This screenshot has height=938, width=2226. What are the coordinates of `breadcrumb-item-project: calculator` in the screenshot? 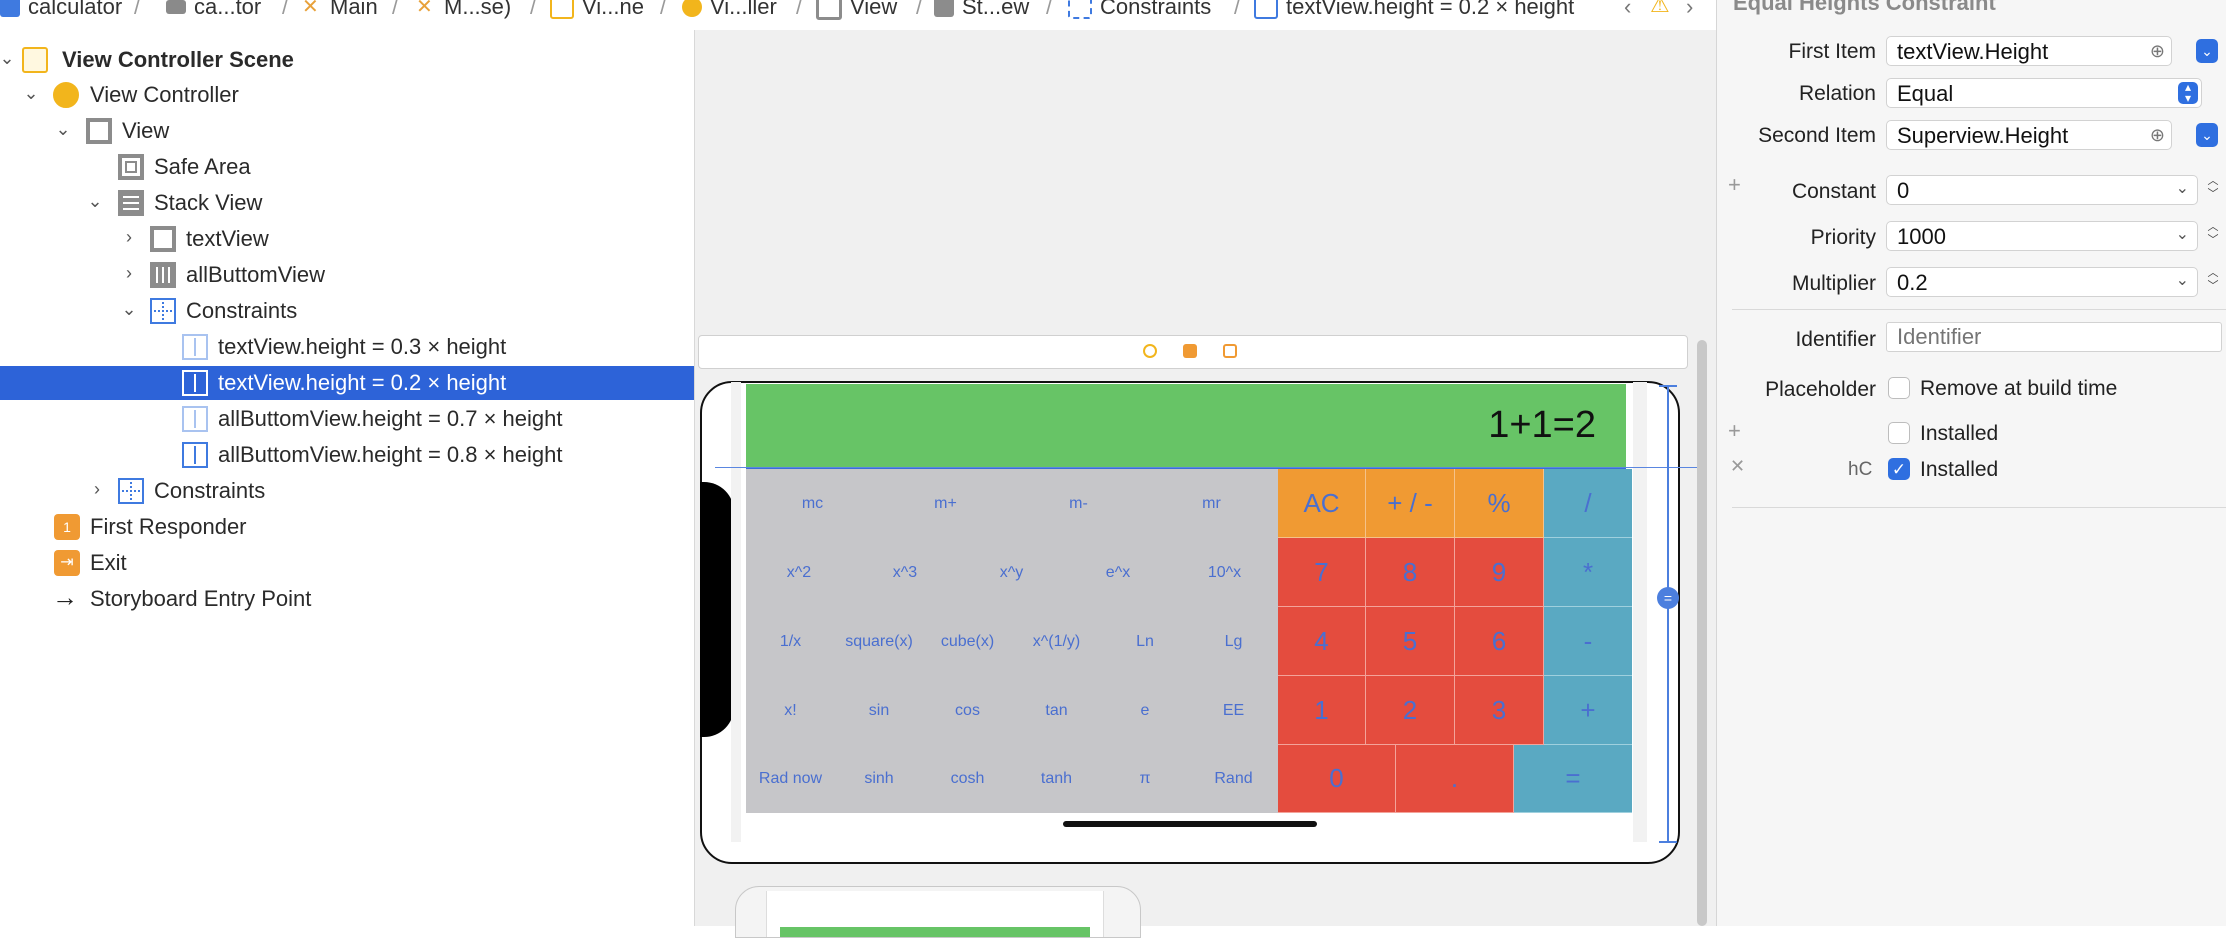 It's located at (61, 11).